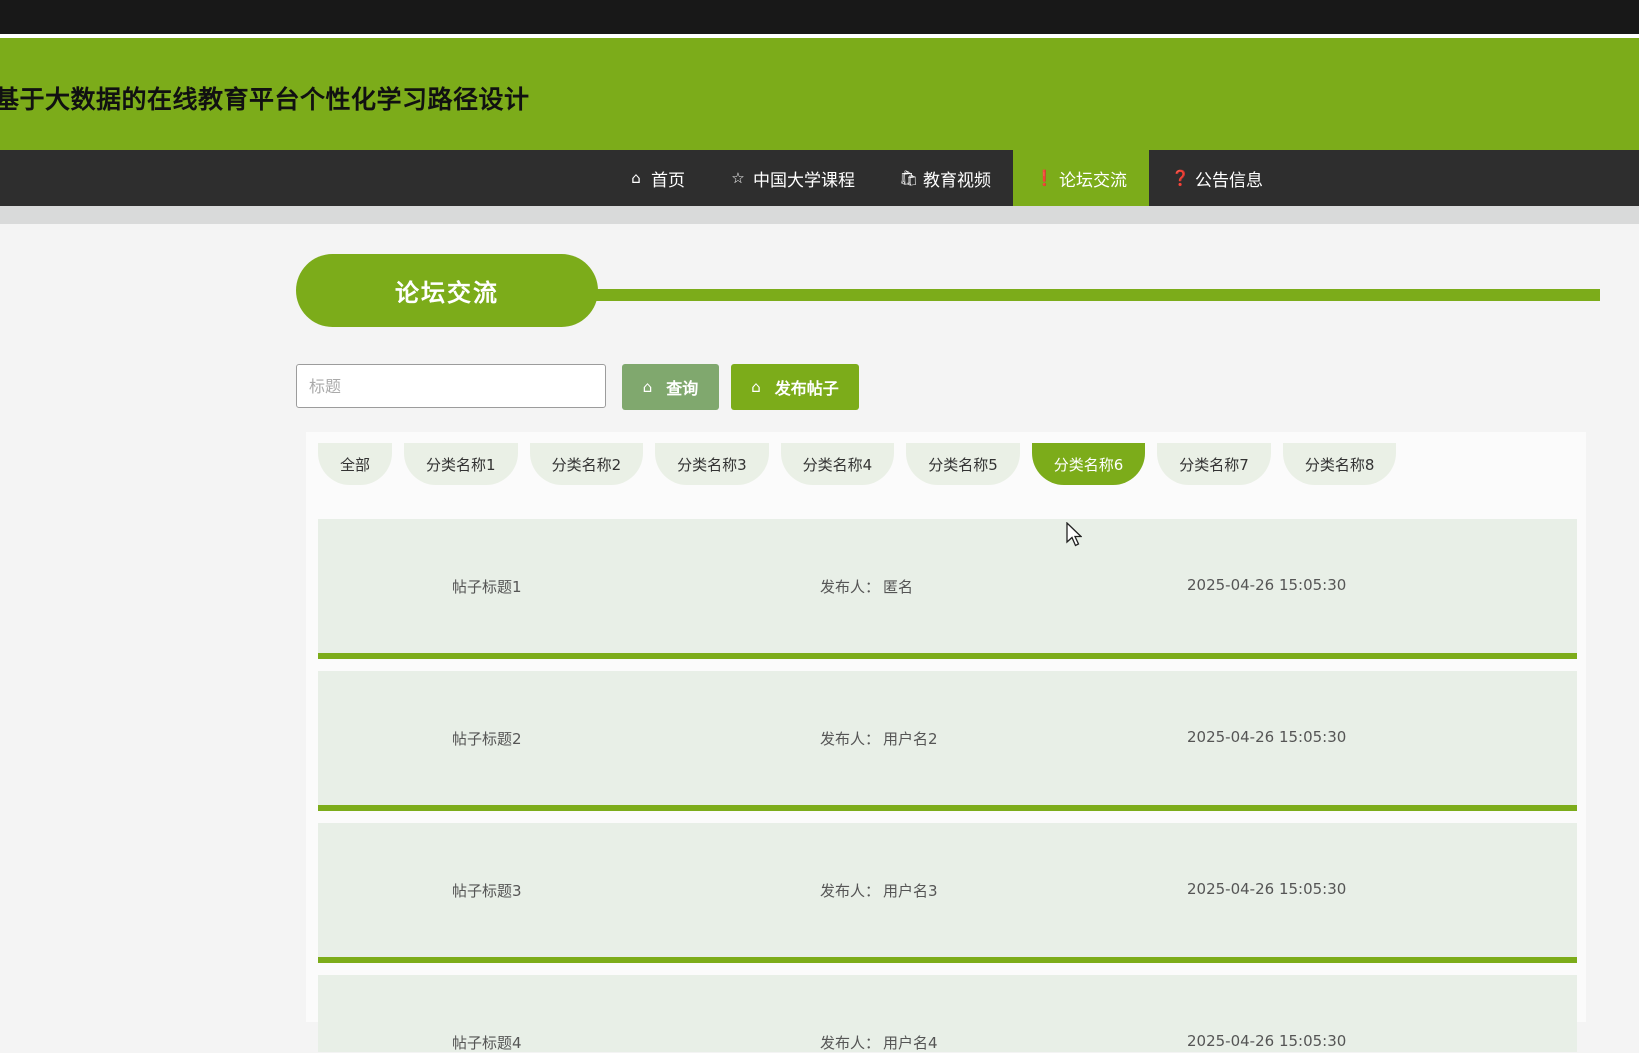 Image resolution: width=1639 pixels, height=1053 pixels. I want to click on post-title: 帖子标题1, so click(487, 587).